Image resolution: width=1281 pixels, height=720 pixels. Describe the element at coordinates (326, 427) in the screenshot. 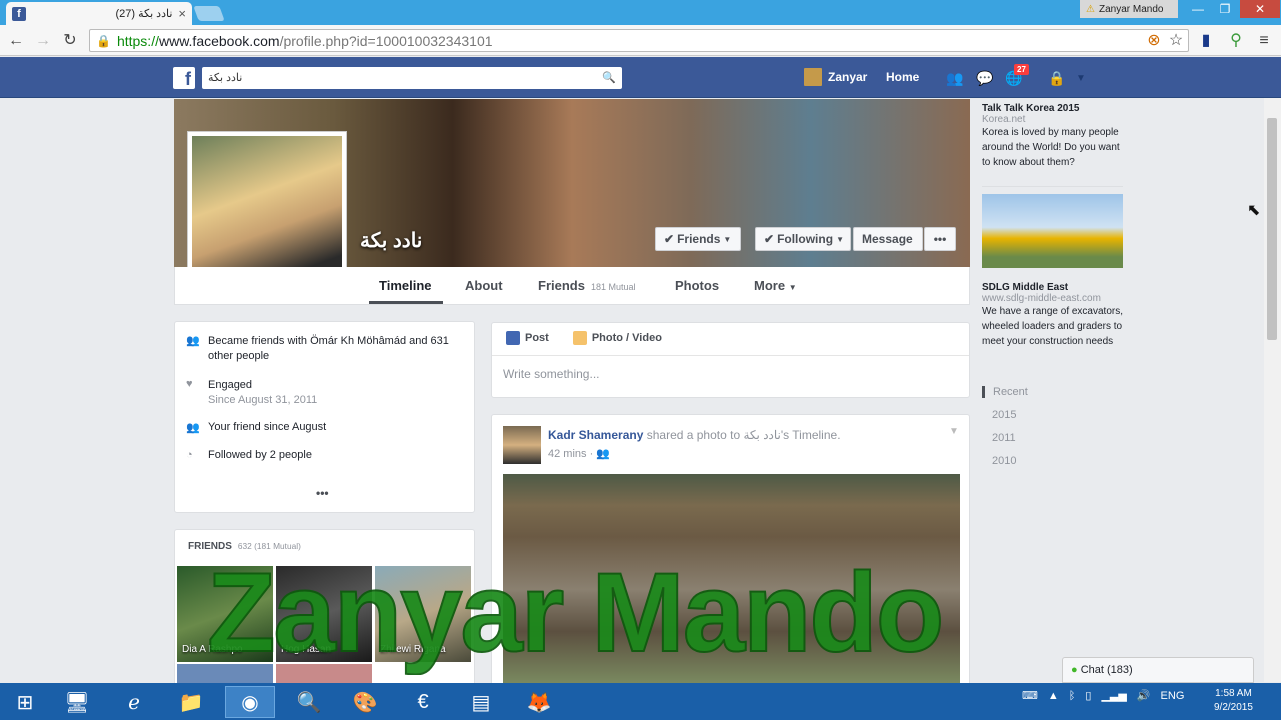

I see `intro-friend-since-row: 👥 Your friend since August` at that location.